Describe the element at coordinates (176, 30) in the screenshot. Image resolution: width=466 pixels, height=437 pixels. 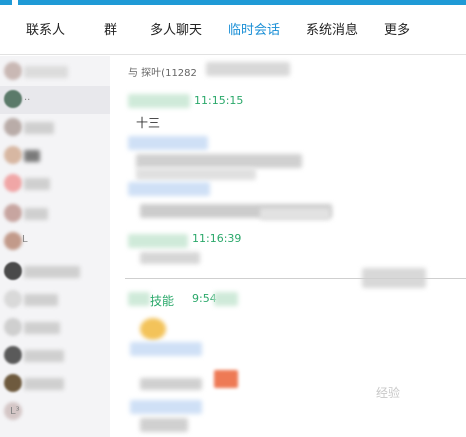
I see `tab-multi-chat: 多人聊天` at that location.